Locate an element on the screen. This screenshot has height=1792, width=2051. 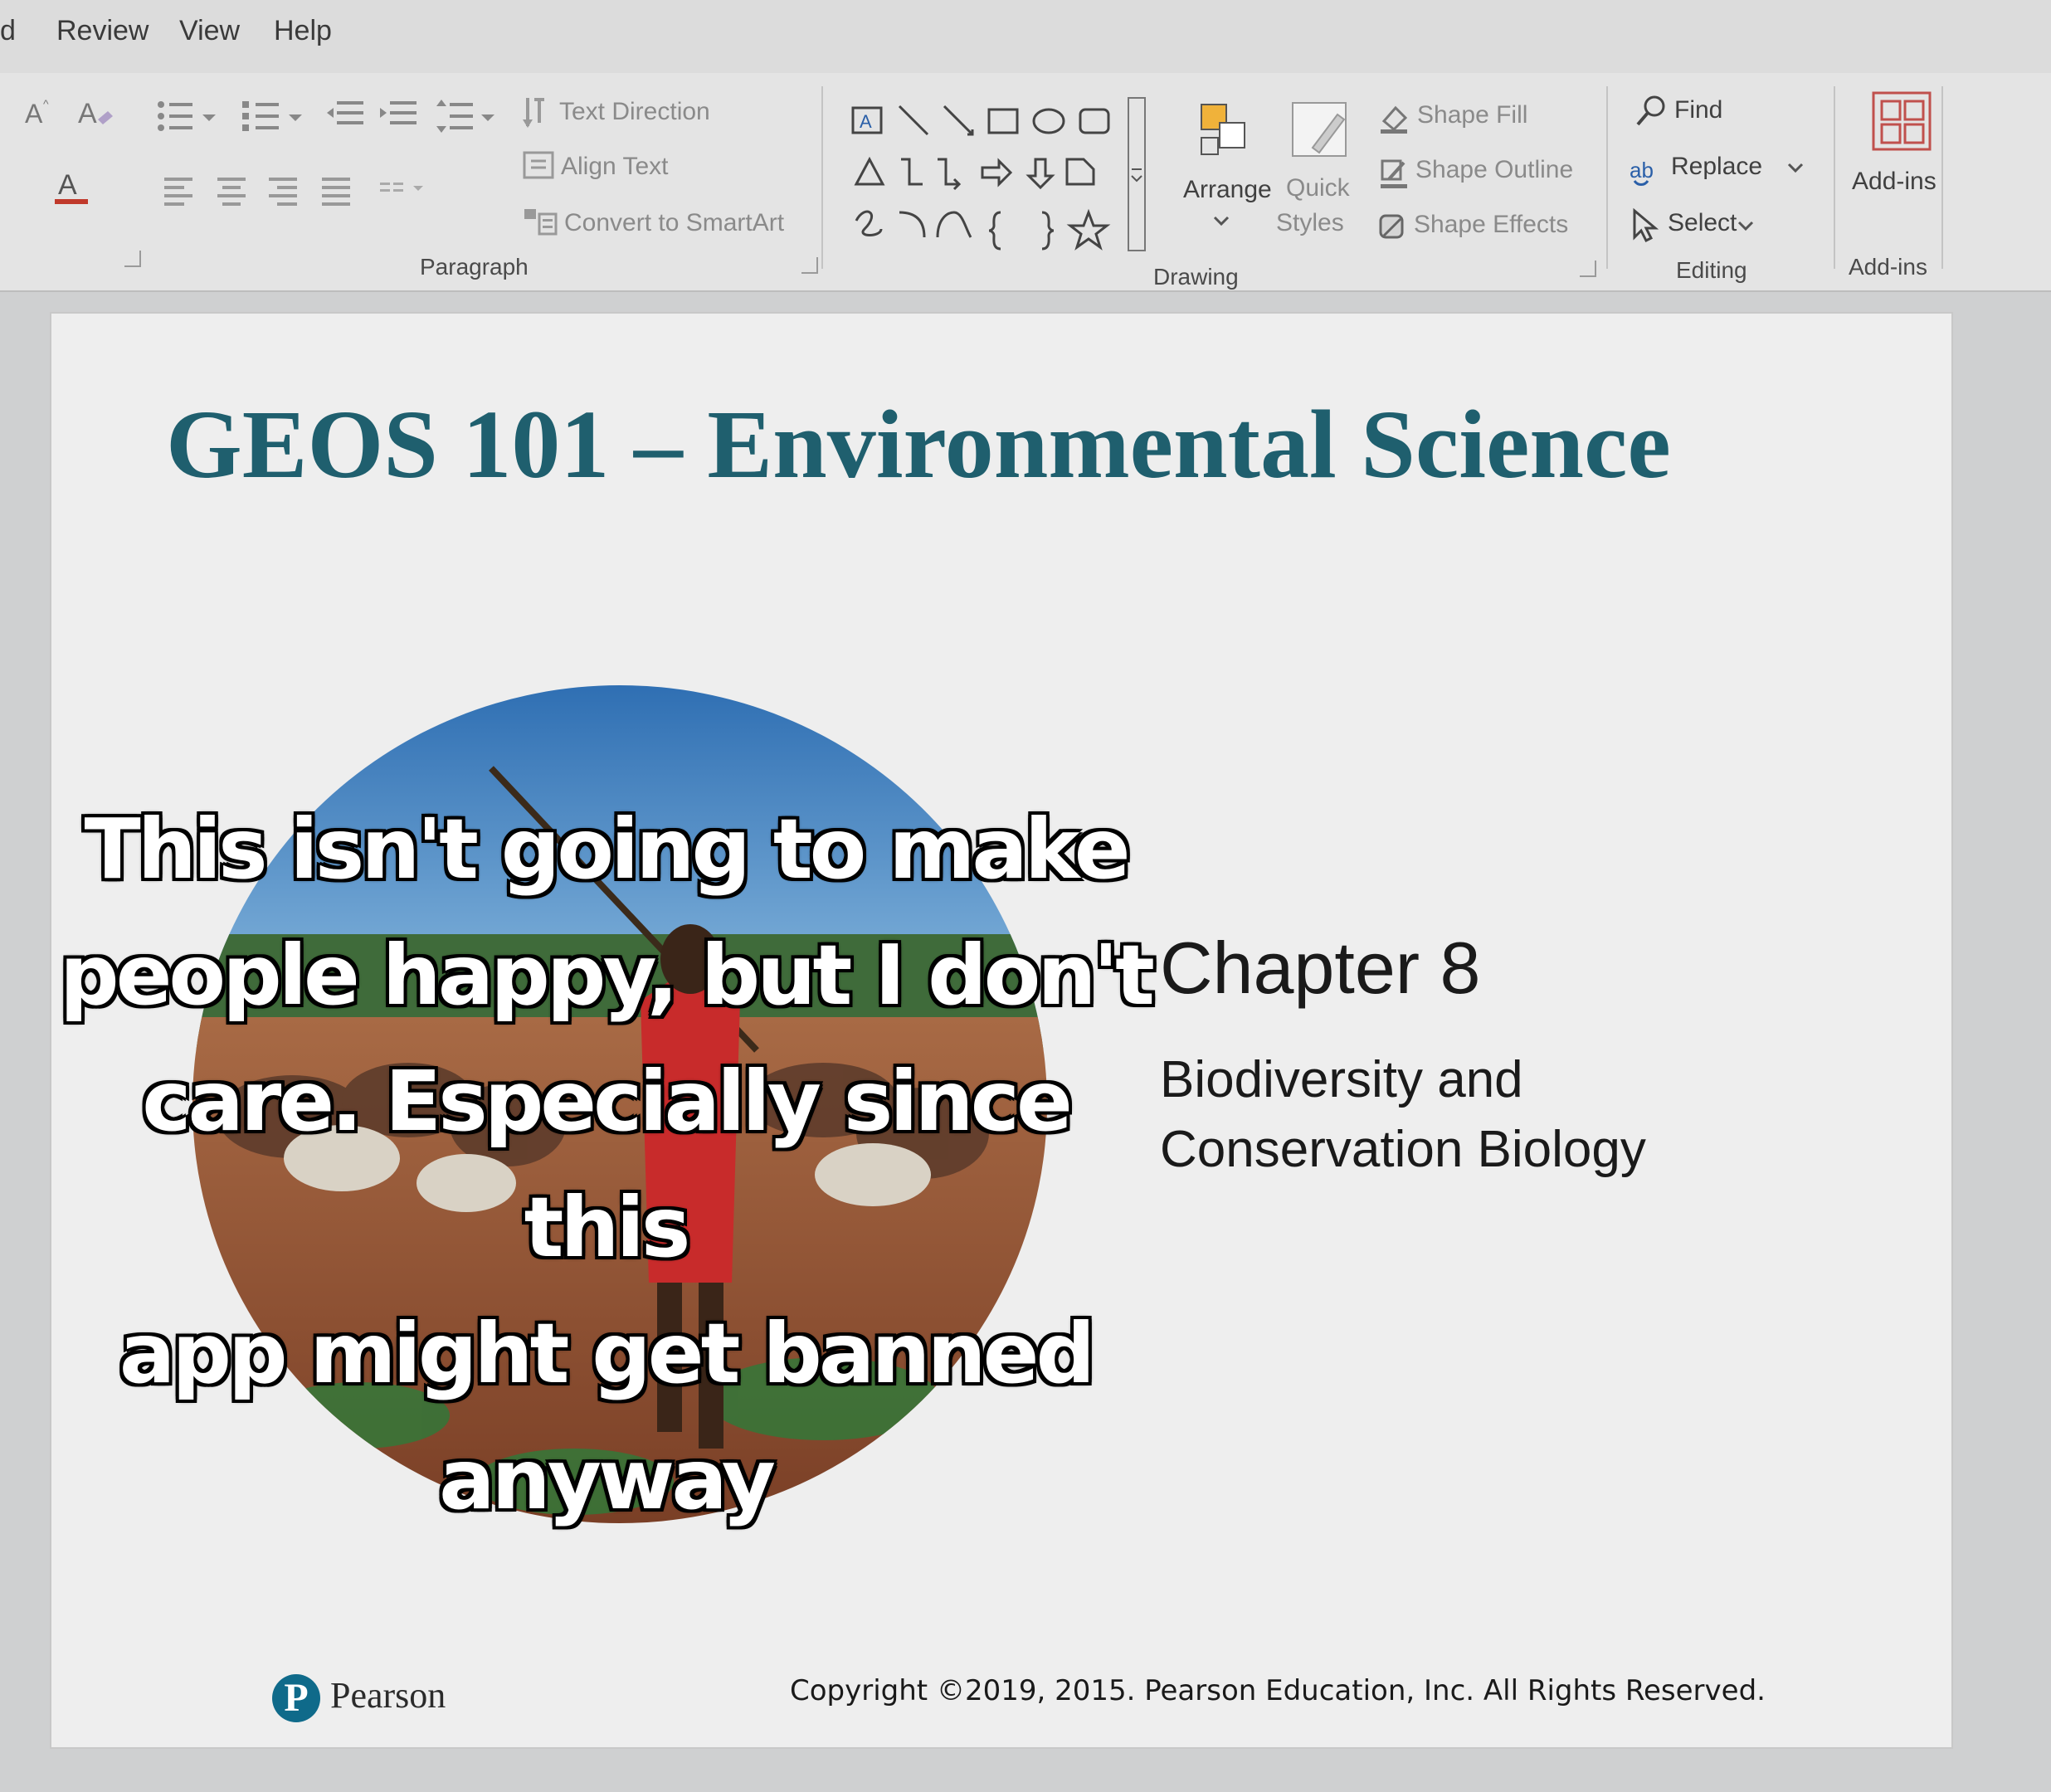
menu-item-help: Help is located at coordinates (303, 31).